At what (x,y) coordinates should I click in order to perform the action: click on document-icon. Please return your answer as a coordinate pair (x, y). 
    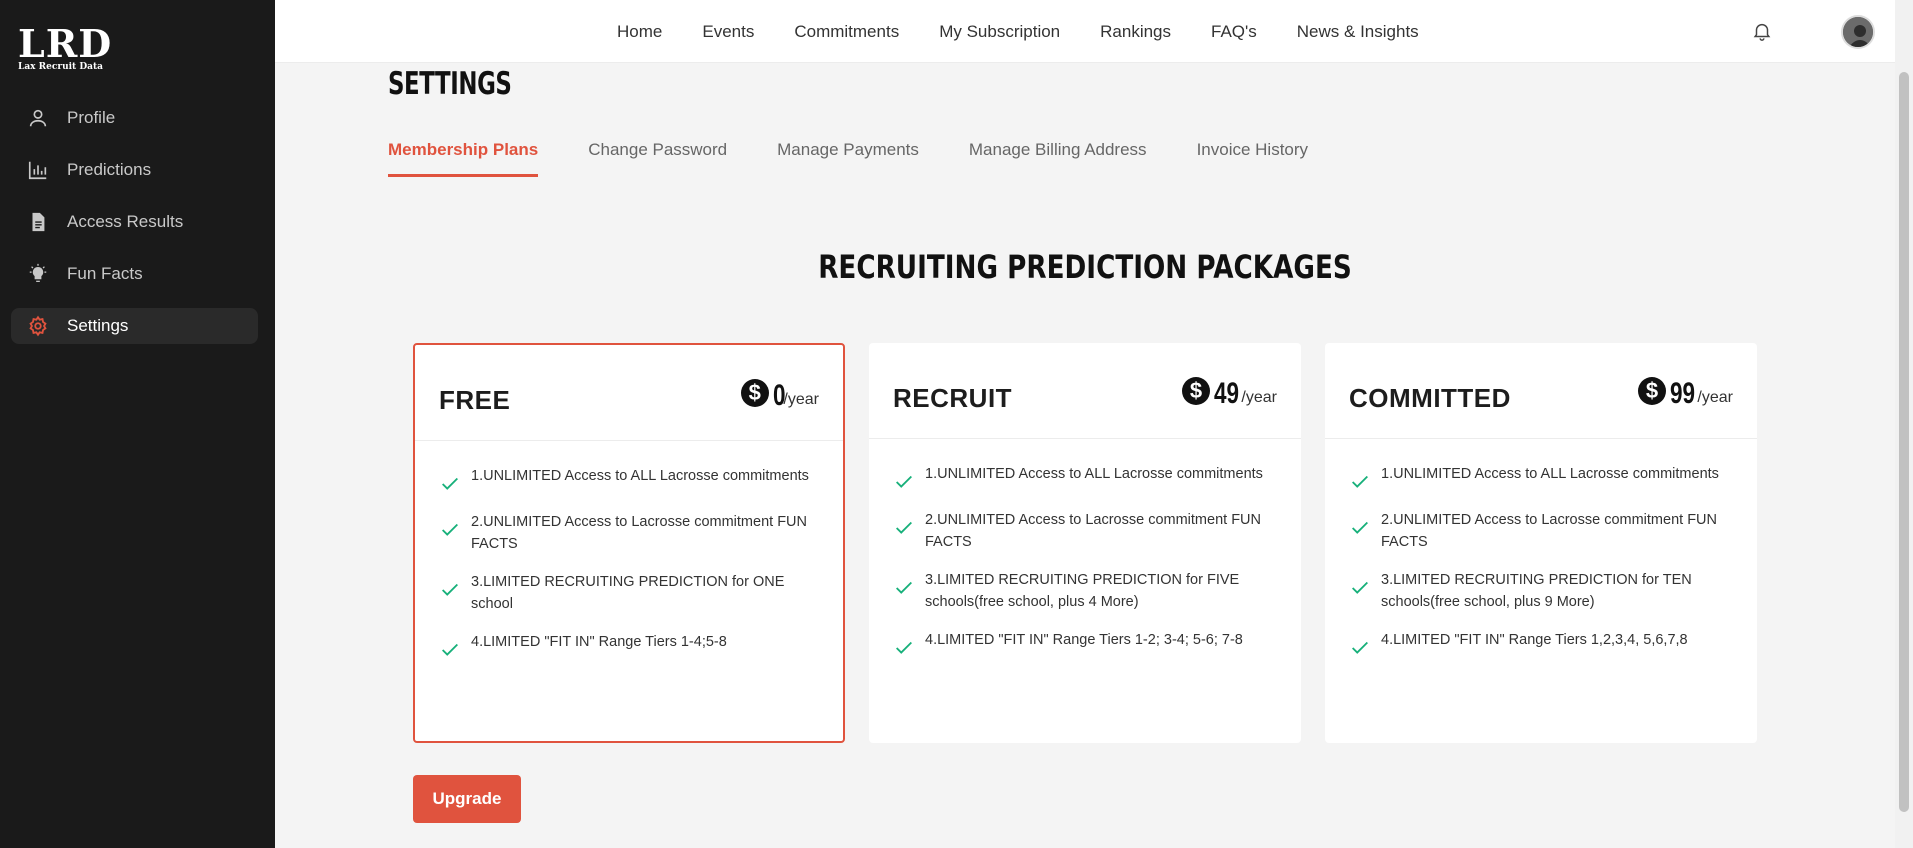
    Looking at the image, I should click on (38, 222).